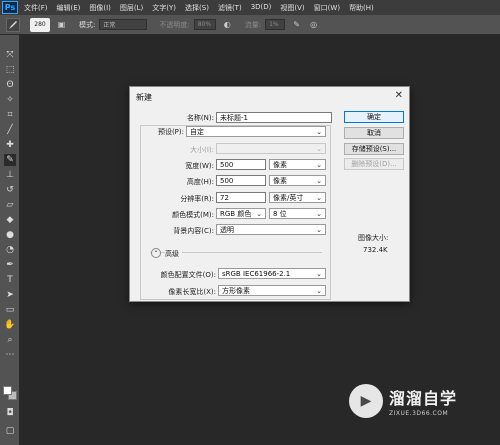 The image size is (500, 445). Describe the element at coordinates (373, 238) in the screenshot. I see `image-size-label: 图像大小:` at that location.